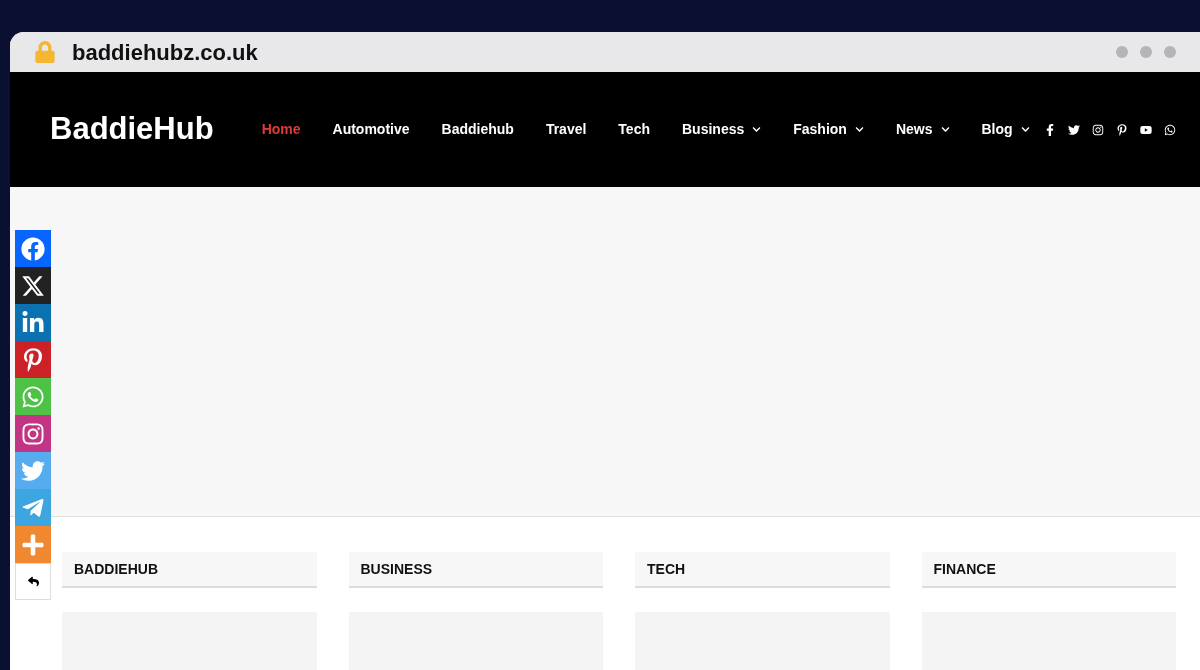 This screenshot has height=670, width=1200. Describe the element at coordinates (189, 570) in the screenshot. I see `section-heading: BADDIEHUB` at that location.